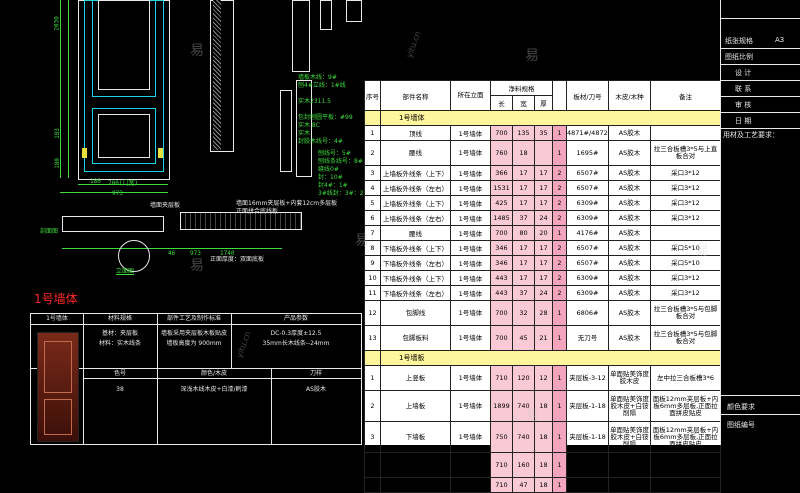  What do you see at coordinates (523, 218) in the screenshot?
I see `bom1-r6-c5: 37` at bounding box center [523, 218].